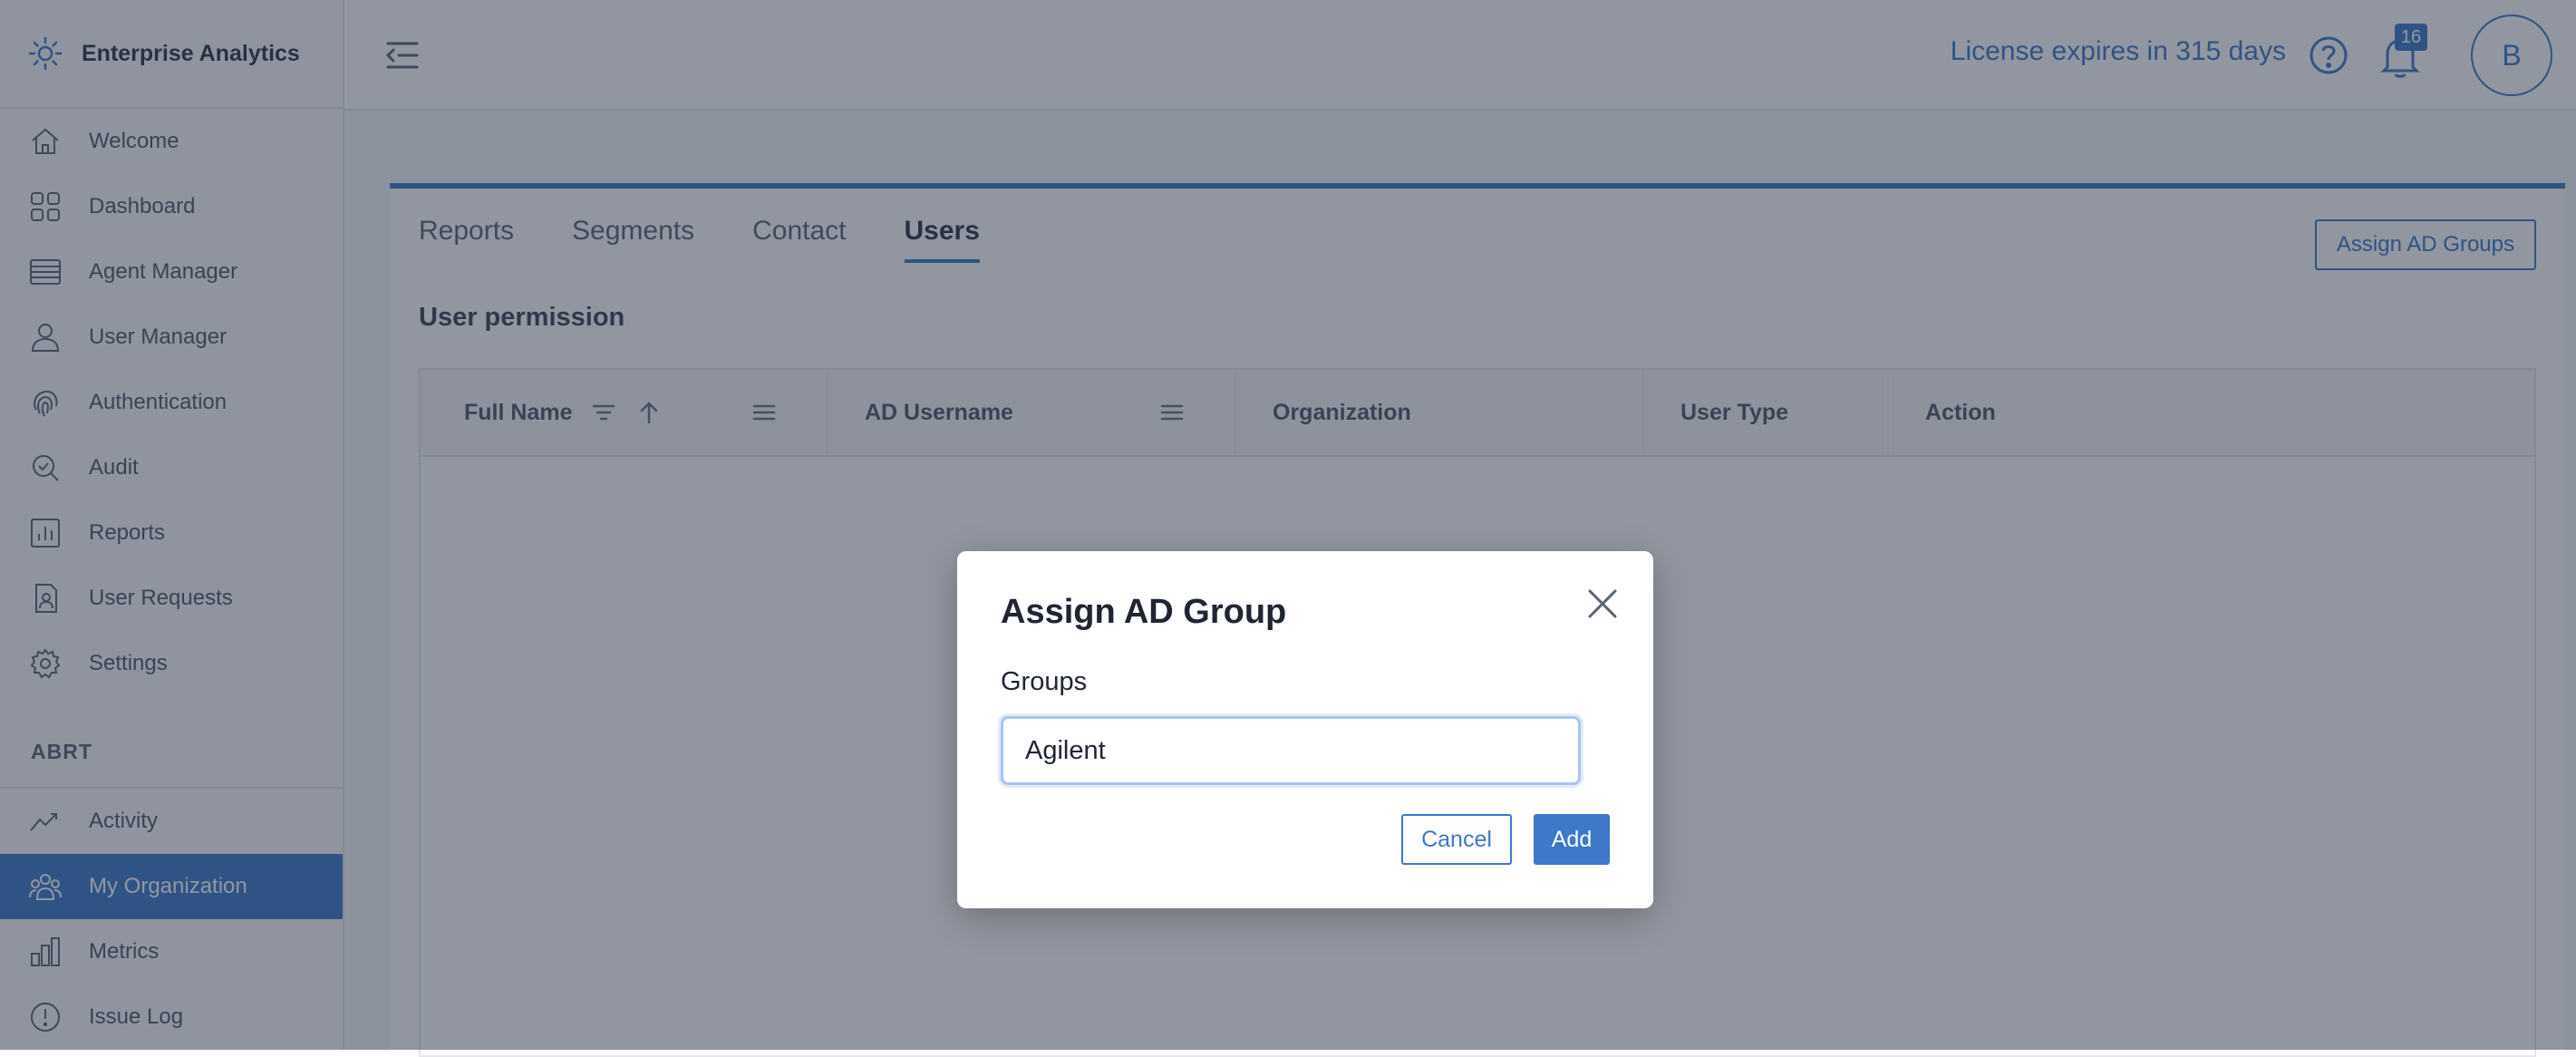  Describe the element at coordinates (1602, 604) in the screenshot. I see `close-icon` at that location.